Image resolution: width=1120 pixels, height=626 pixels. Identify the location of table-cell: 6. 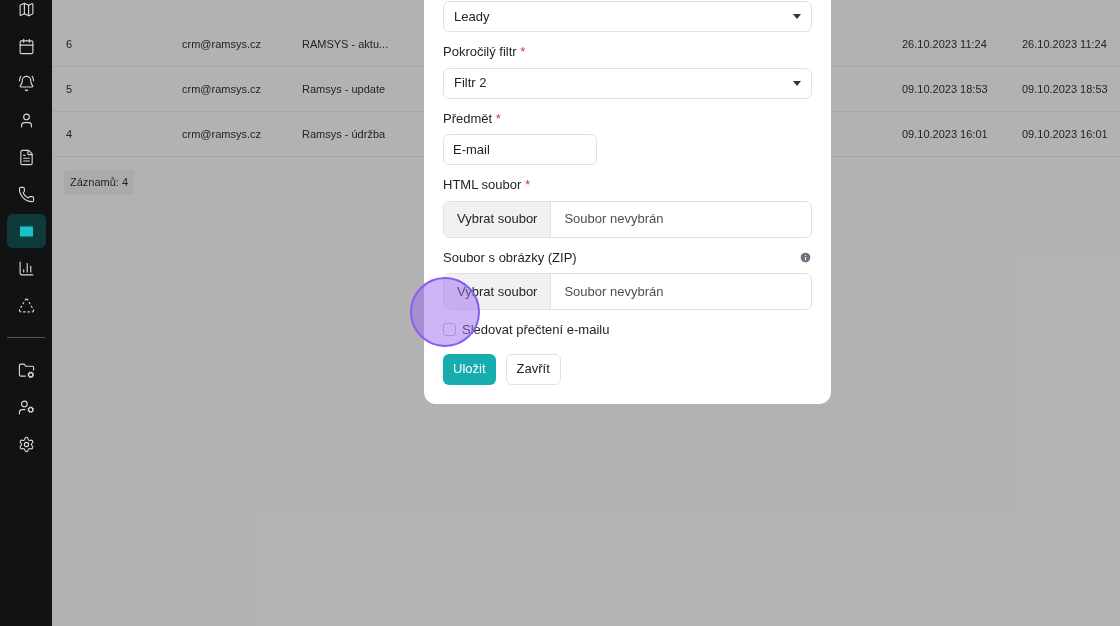
(69, 43).